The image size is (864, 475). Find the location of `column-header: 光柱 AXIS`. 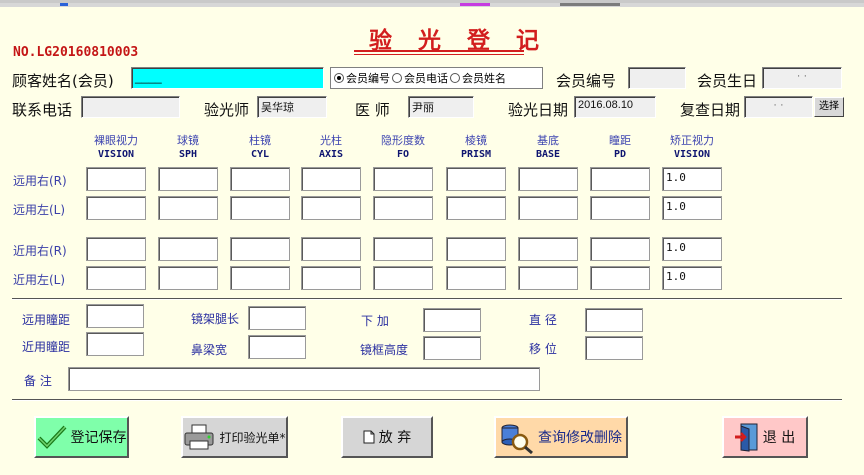

column-header: 光柱 AXIS is located at coordinates (331, 148).